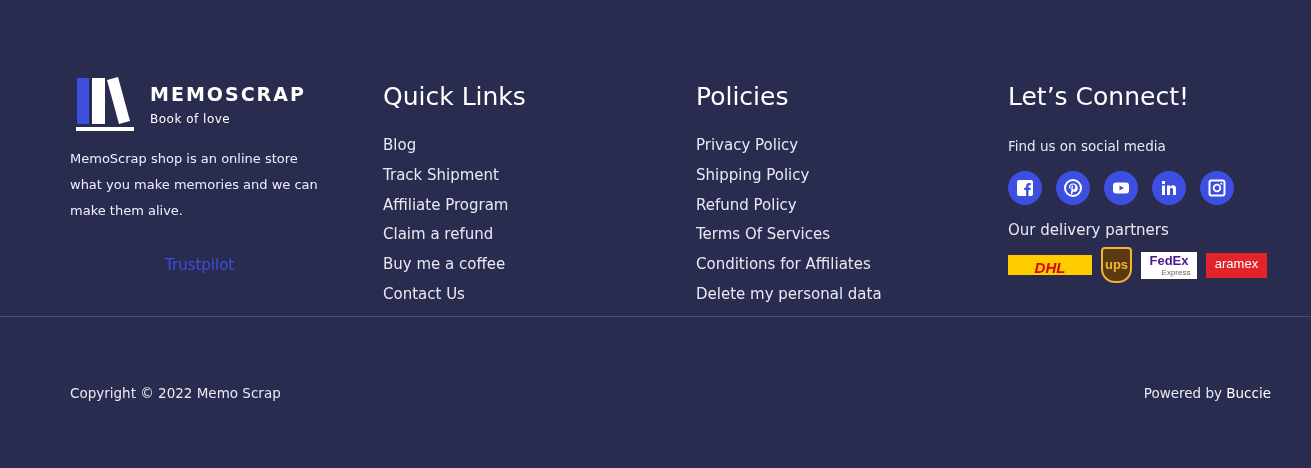 The image size is (1311, 468). Describe the element at coordinates (106, 104) in the screenshot. I see `books-logo-icon` at that location.